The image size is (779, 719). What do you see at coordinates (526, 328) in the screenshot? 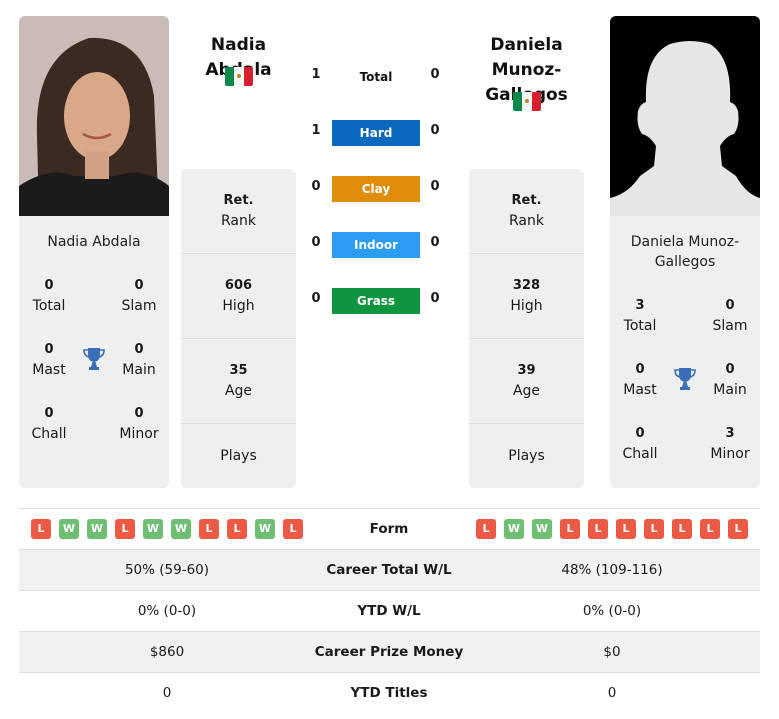
I see `player2-rank-panel: Ret. Rank 328 High 39 Age Plays` at bounding box center [526, 328].